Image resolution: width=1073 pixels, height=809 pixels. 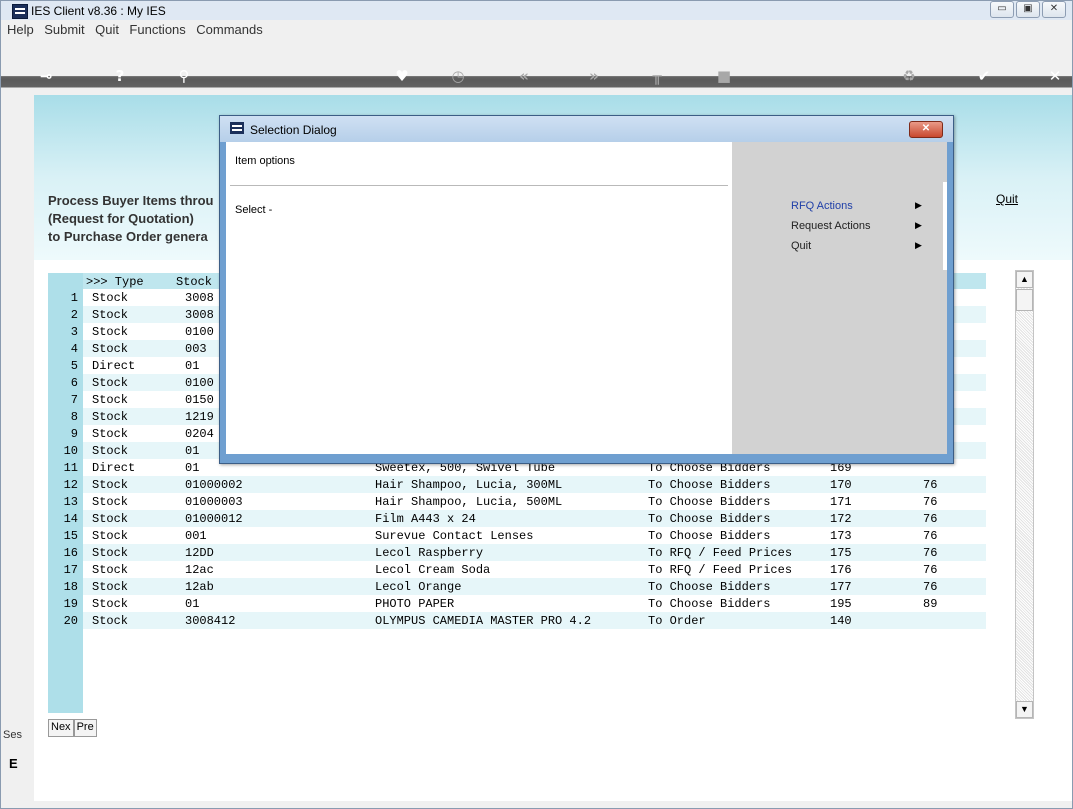 What do you see at coordinates (1028, 9) in the screenshot?
I see `maximize-button: ▣` at bounding box center [1028, 9].